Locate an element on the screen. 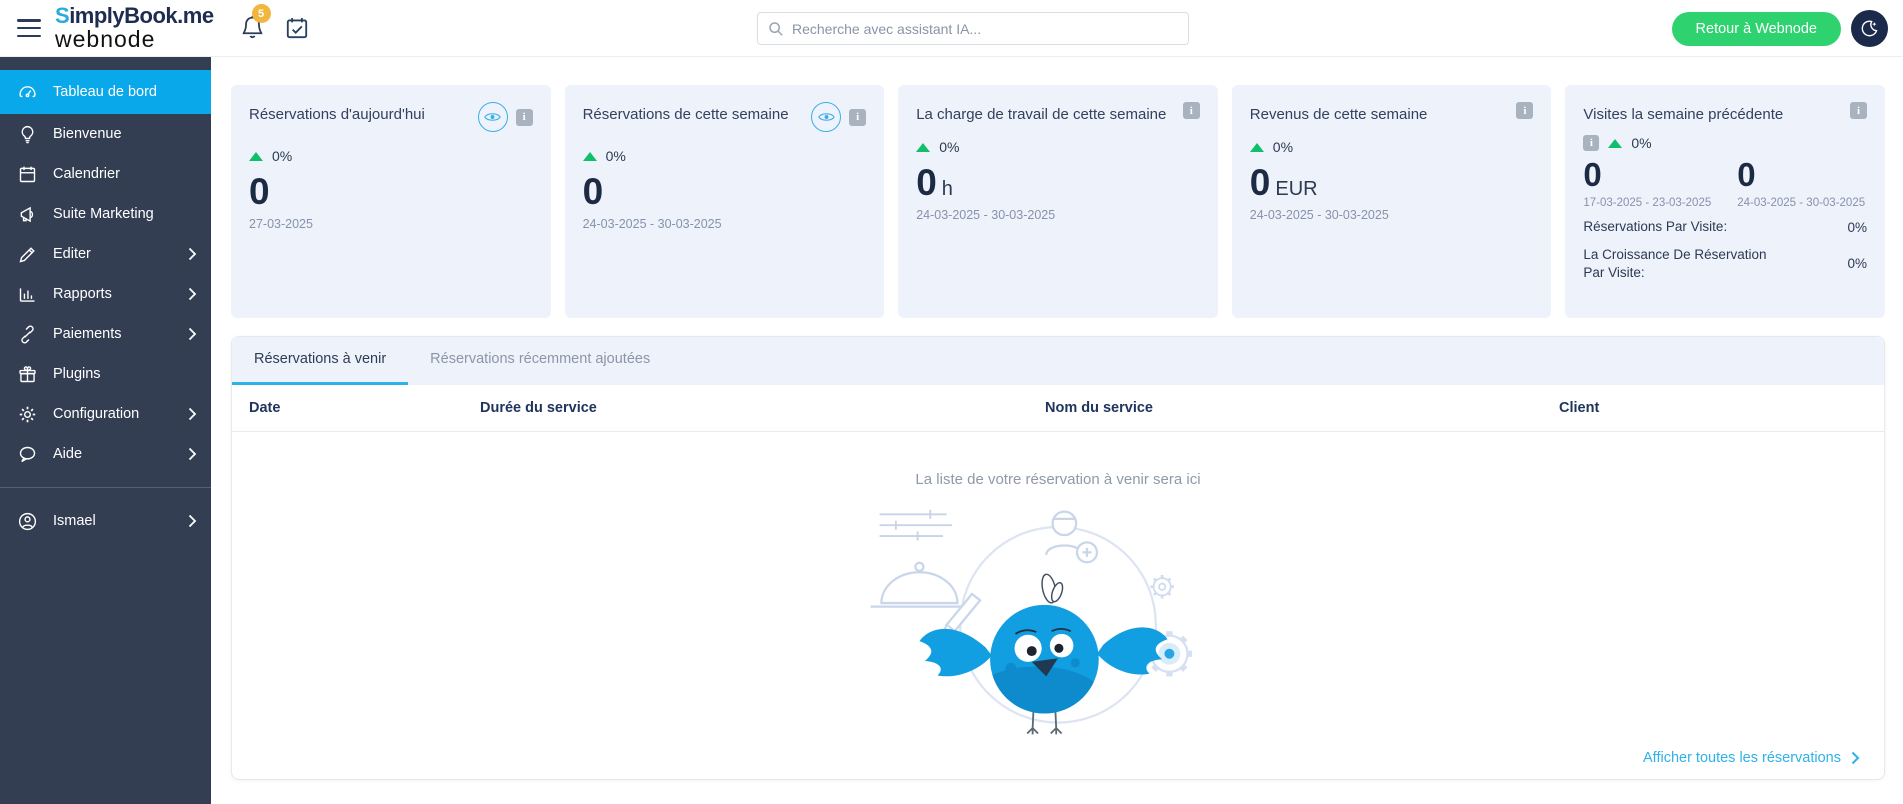  links-icon is located at coordinates (27, 334).